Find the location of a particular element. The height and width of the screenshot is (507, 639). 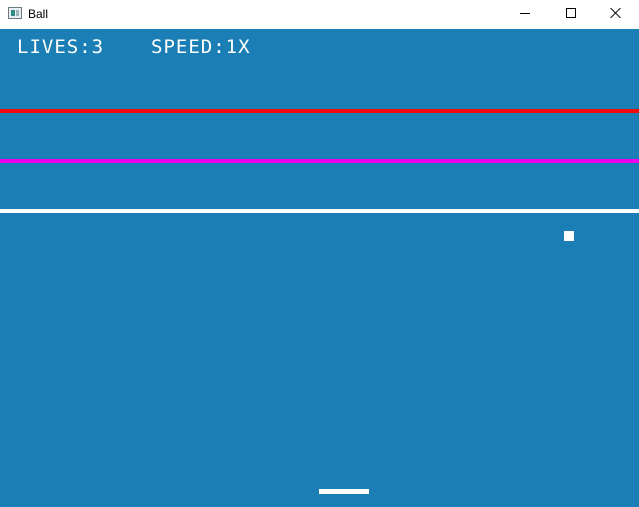

ball is located at coordinates (569, 236).